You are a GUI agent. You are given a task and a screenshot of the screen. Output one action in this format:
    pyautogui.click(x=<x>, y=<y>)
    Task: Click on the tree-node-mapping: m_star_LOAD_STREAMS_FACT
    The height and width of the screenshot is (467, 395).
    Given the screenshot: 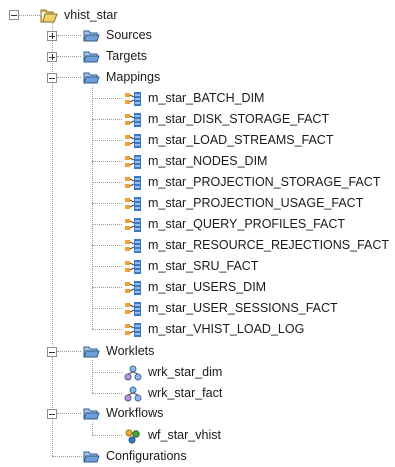 What is the action you would take?
    pyautogui.click(x=228, y=140)
    